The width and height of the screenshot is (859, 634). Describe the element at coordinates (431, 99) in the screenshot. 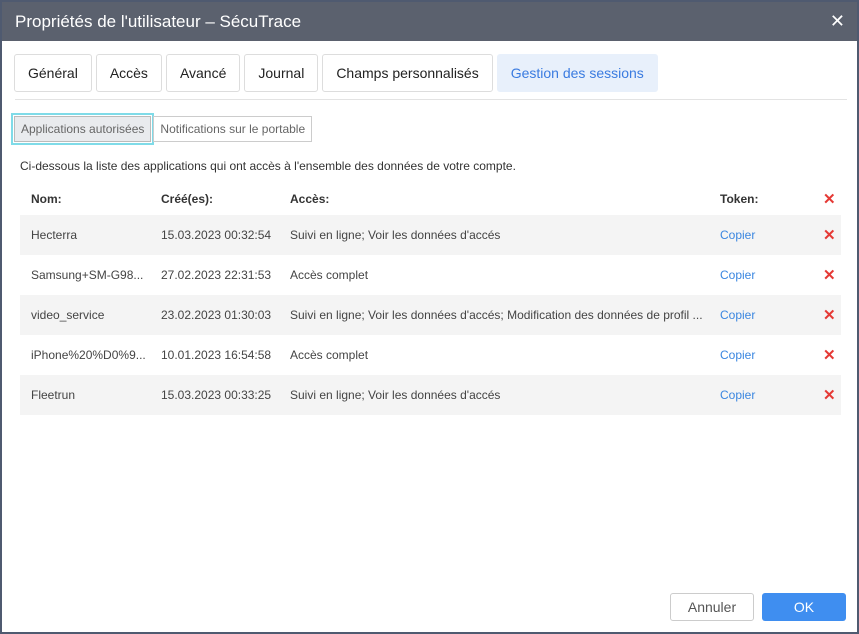

I see `divider` at that location.